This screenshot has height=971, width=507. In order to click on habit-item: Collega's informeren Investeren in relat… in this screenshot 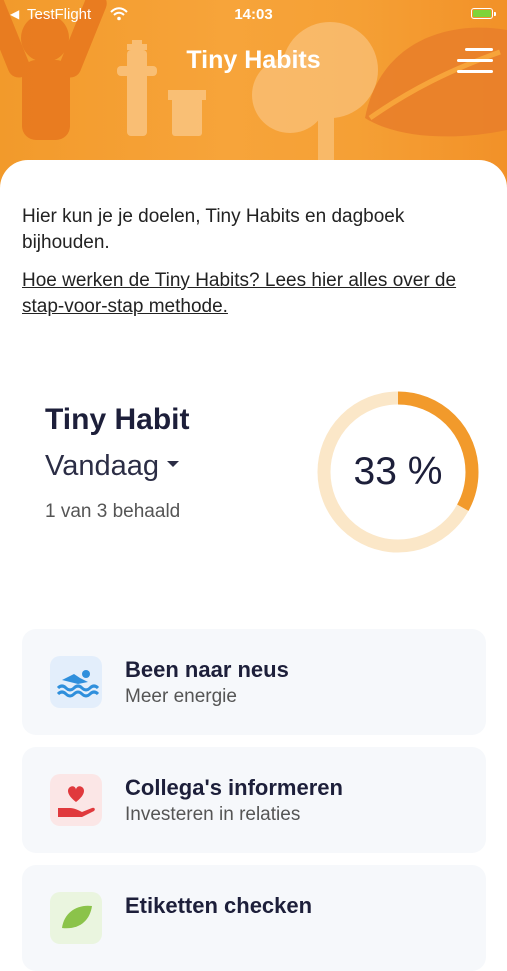, I will do `click(254, 800)`.